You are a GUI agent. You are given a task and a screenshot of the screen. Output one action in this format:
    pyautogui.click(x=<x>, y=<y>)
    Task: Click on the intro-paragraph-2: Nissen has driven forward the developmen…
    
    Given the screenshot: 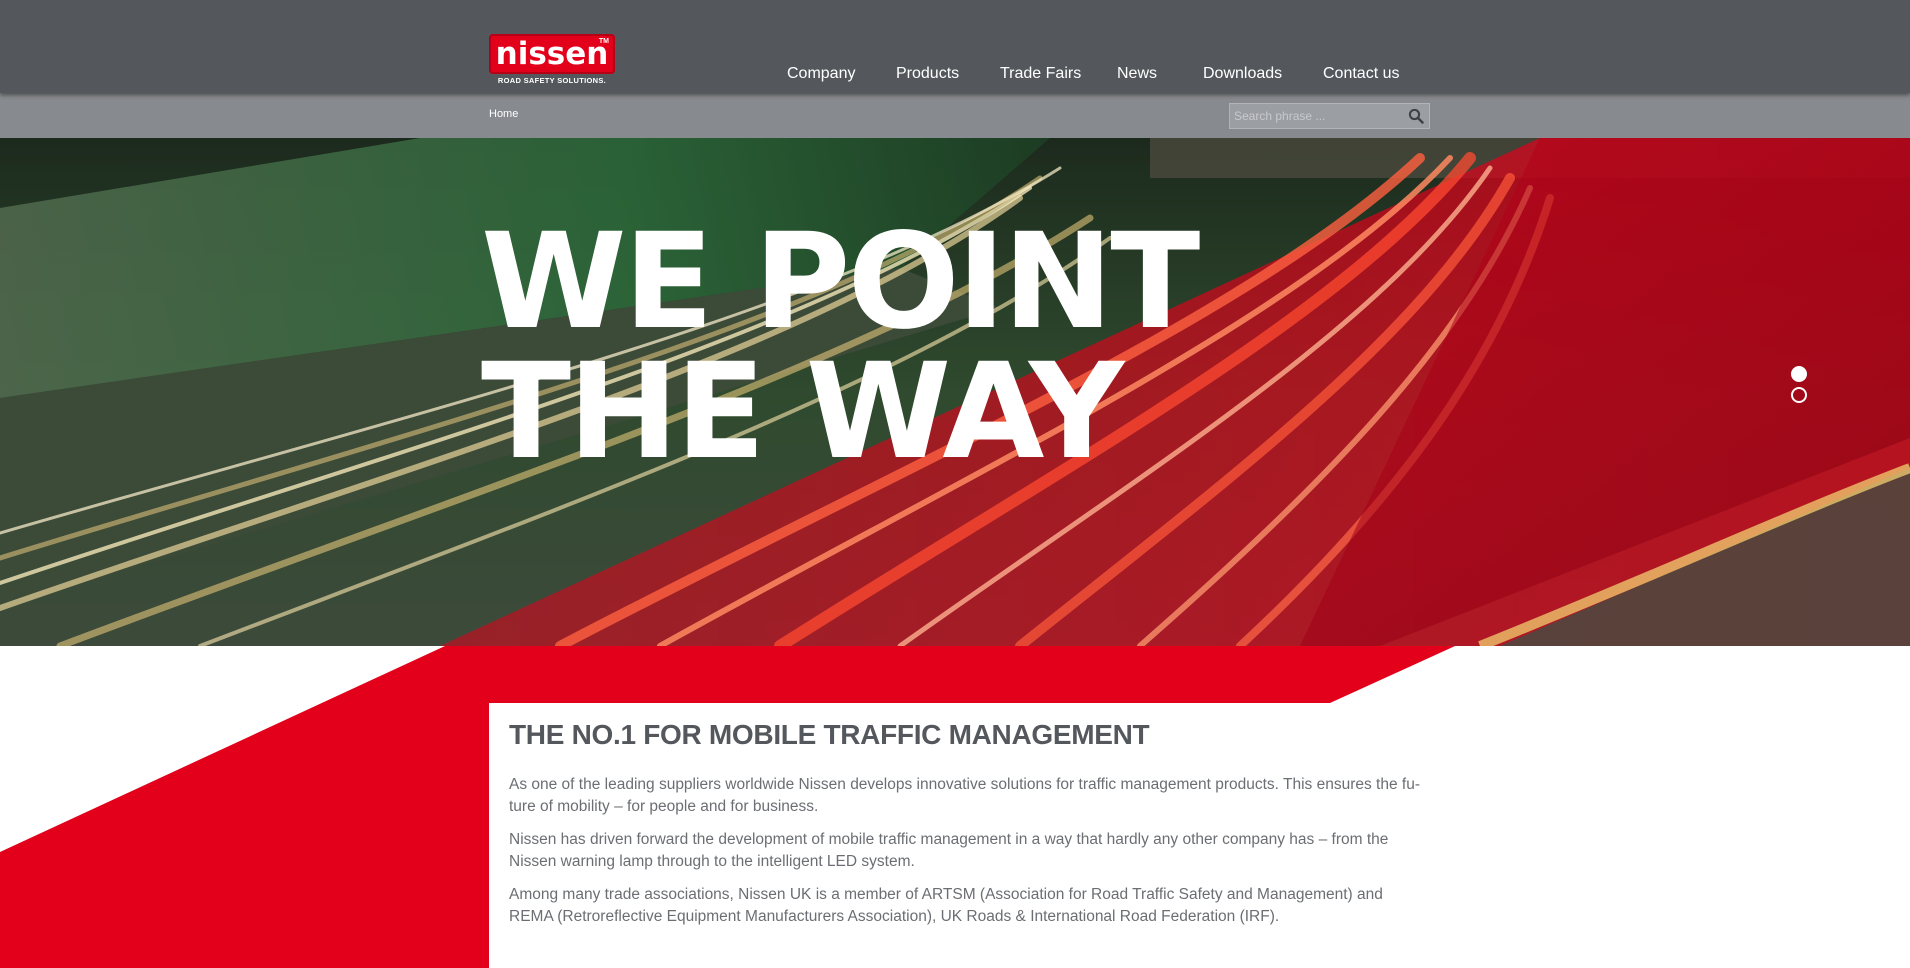 What is the action you would take?
    pyautogui.click(x=949, y=850)
    